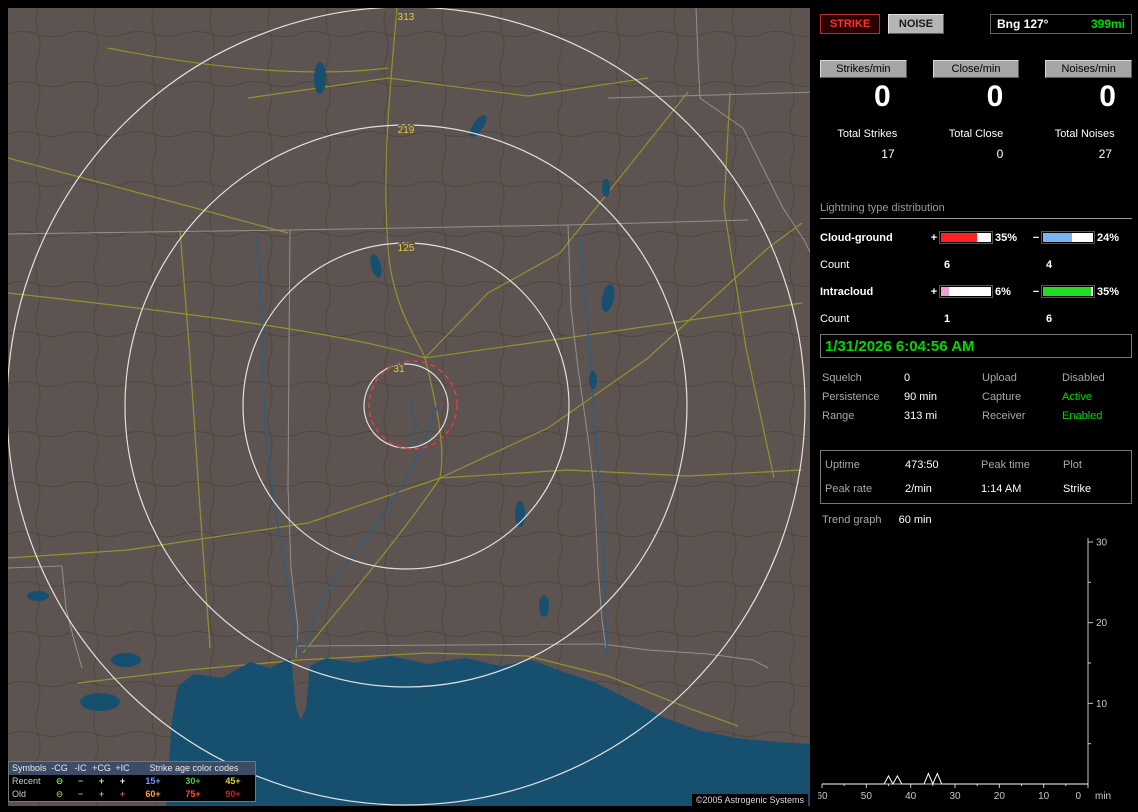  What do you see at coordinates (867, 134) in the screenshot?
I see `total-strikes-label: Total Strikes` at bounding box center [867, 134].